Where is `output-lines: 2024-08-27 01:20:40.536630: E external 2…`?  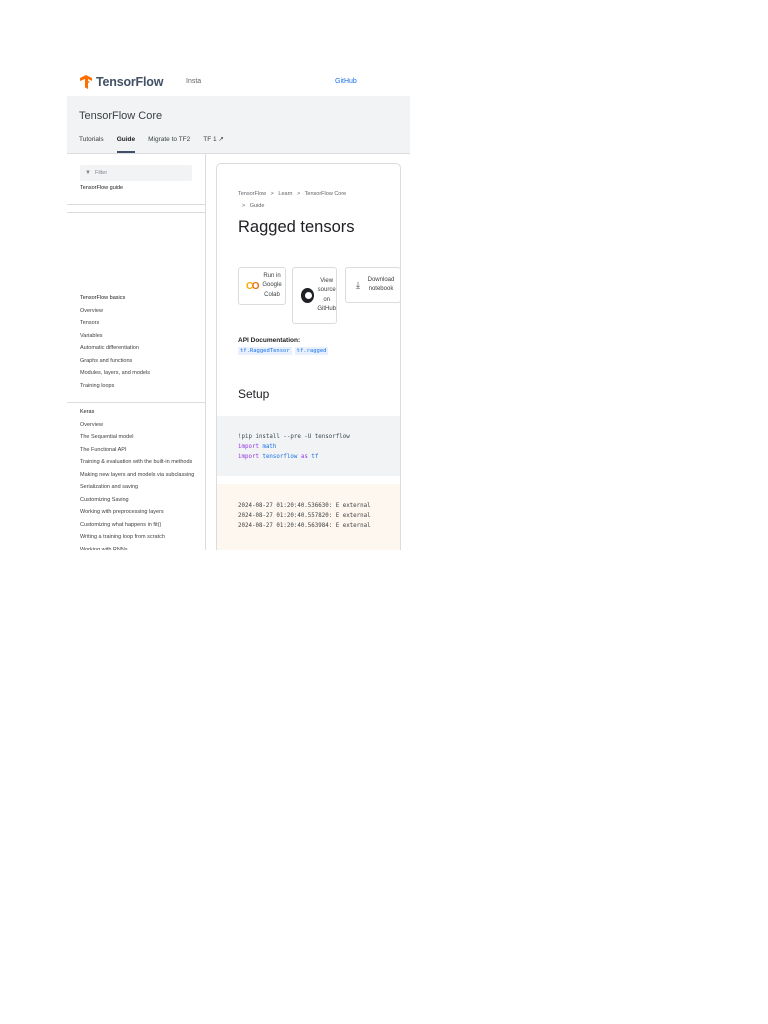
output-lines: 2024-08-27 01:20:40.536630: E external 2… is located at coordinates (304, 516).